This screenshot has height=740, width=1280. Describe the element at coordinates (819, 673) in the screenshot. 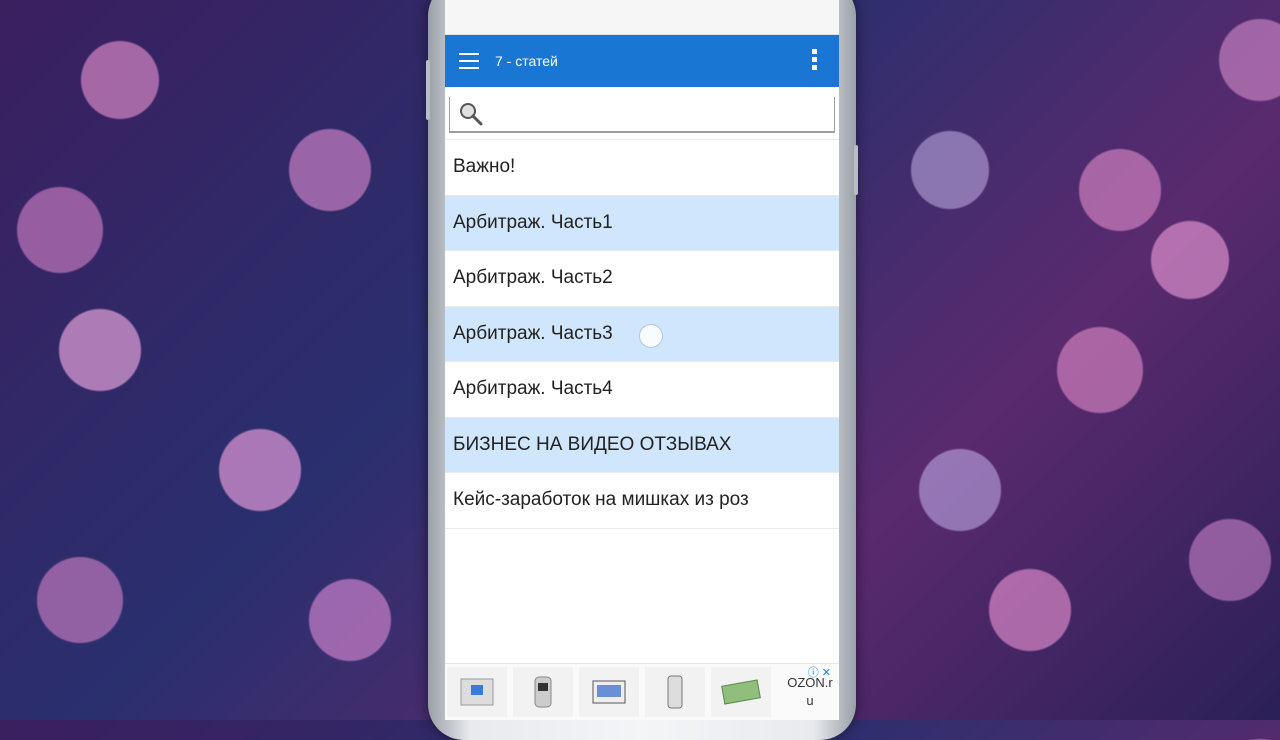

I see `ad-info-close-icon: ⓘ ✕` at that location.